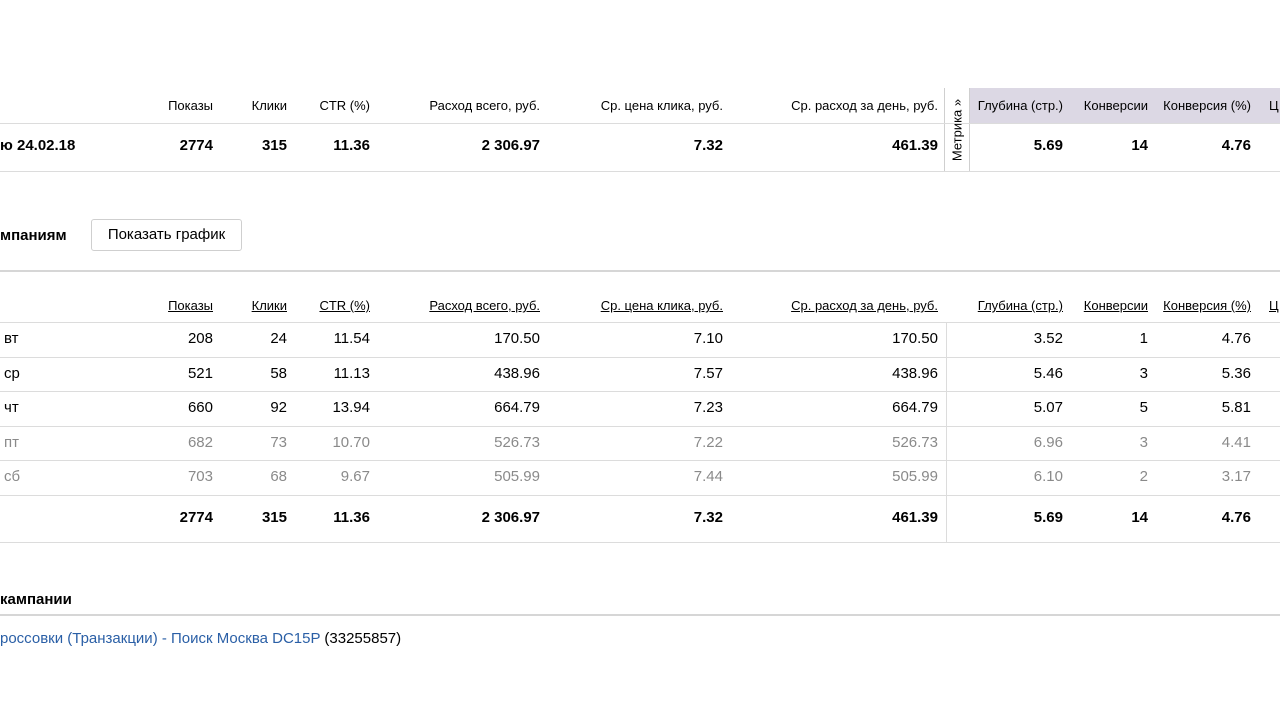 Image resolution: width=1280 pixels, height=720 pixels. What do you see at coordinates (11, 338) in the screenshot?
I see `row-day-label: вт` at bounding box center [11, 338].